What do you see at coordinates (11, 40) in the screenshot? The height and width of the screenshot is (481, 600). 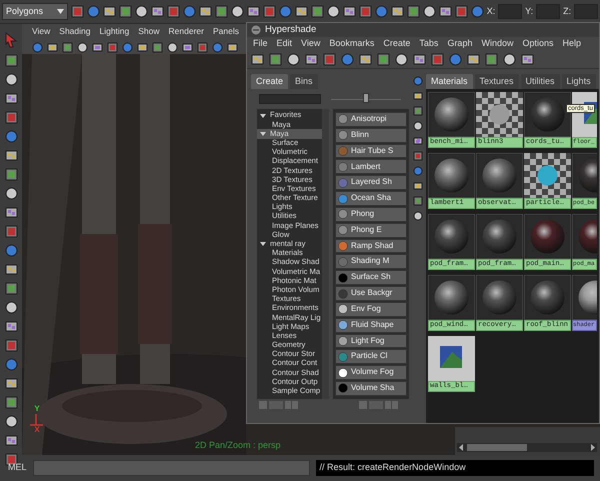 I see `select-arrow-icon` at bounding box center [11, 40].